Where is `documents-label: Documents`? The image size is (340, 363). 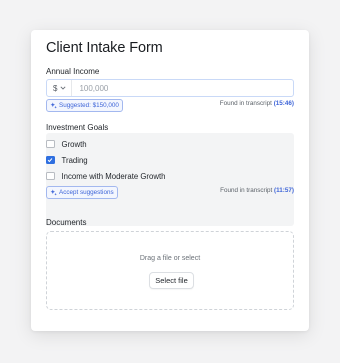
documents-label: Documents is located at coordinates (66, 222).